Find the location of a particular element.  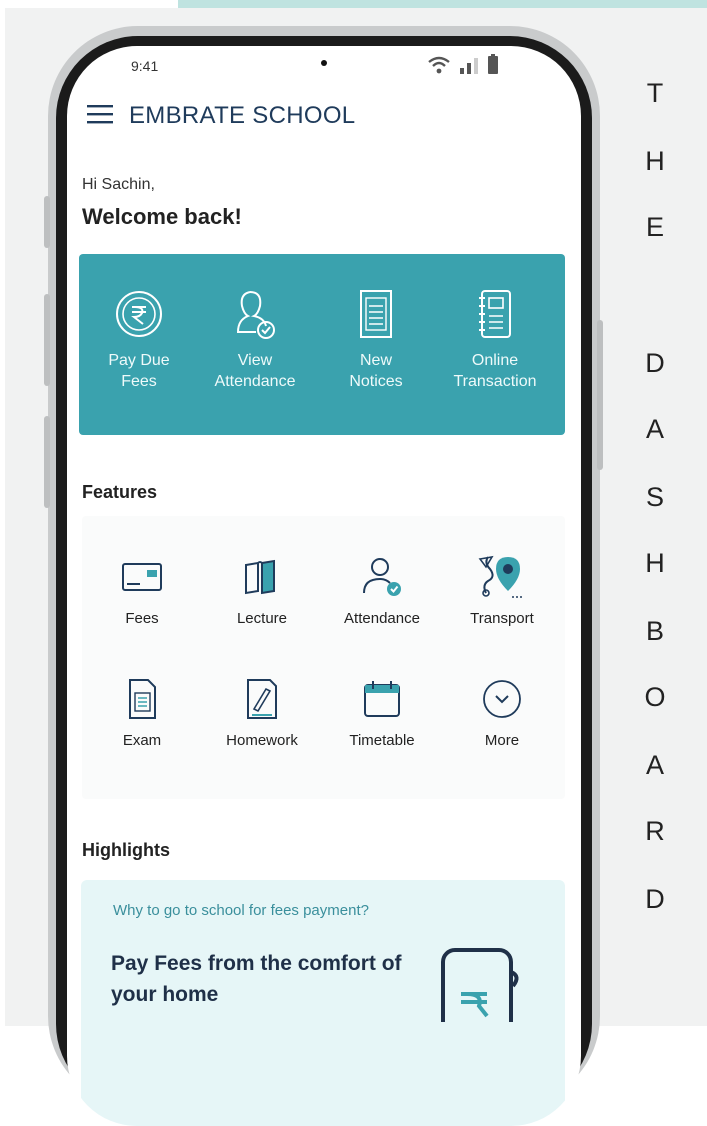

side-letter: B is located at coordinates (654, 631).